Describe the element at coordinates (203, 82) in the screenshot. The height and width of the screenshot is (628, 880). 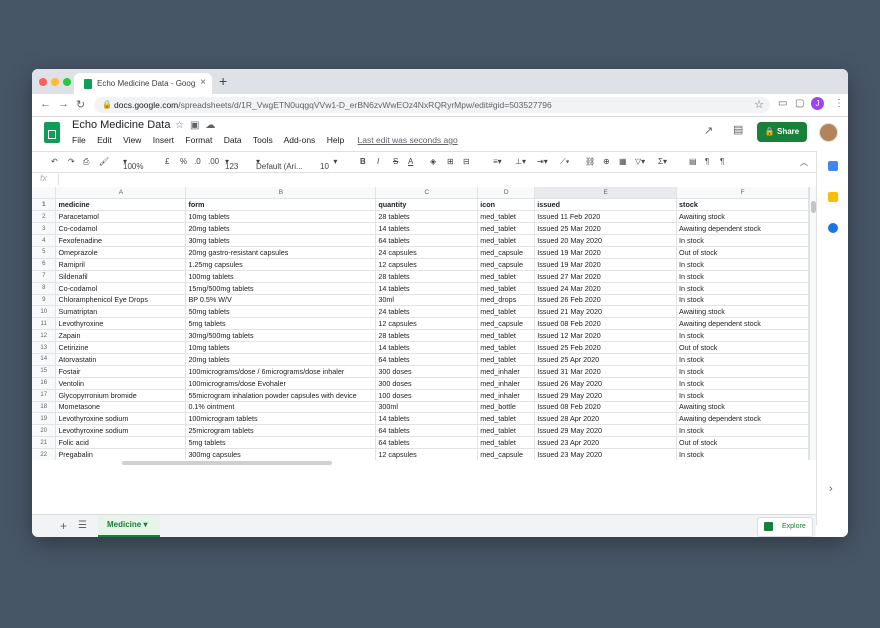
I see `tab-close-icon: ×` at that location.